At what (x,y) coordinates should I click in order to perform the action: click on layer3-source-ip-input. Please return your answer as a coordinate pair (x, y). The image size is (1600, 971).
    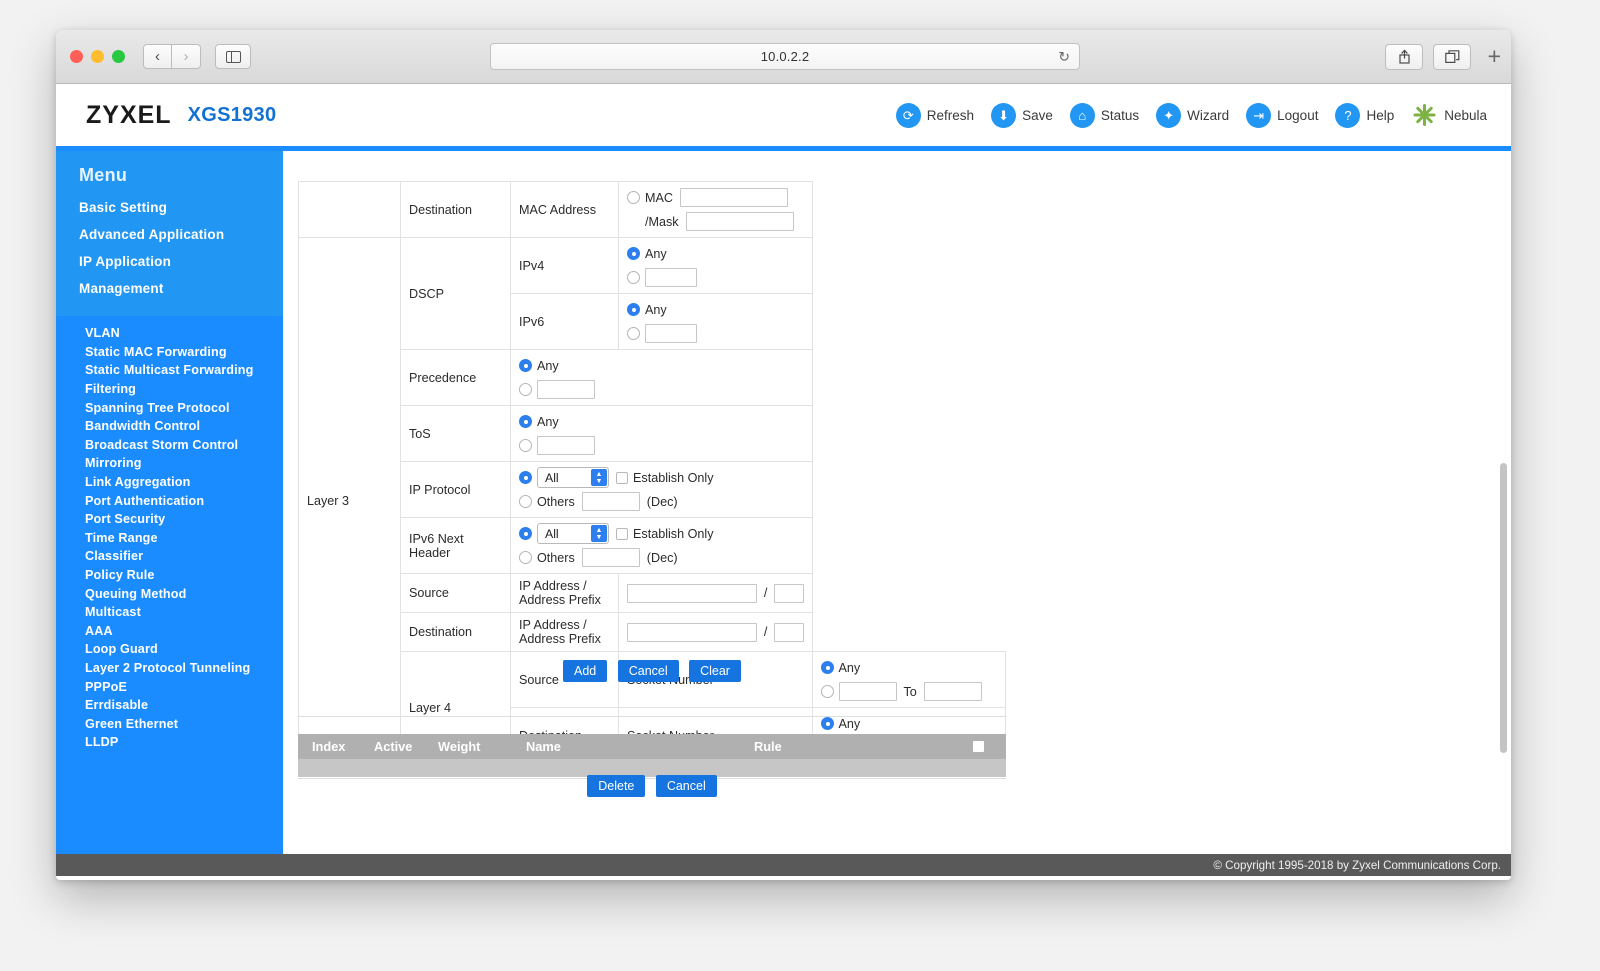
    Looking at the image, I should click on (692, 593).